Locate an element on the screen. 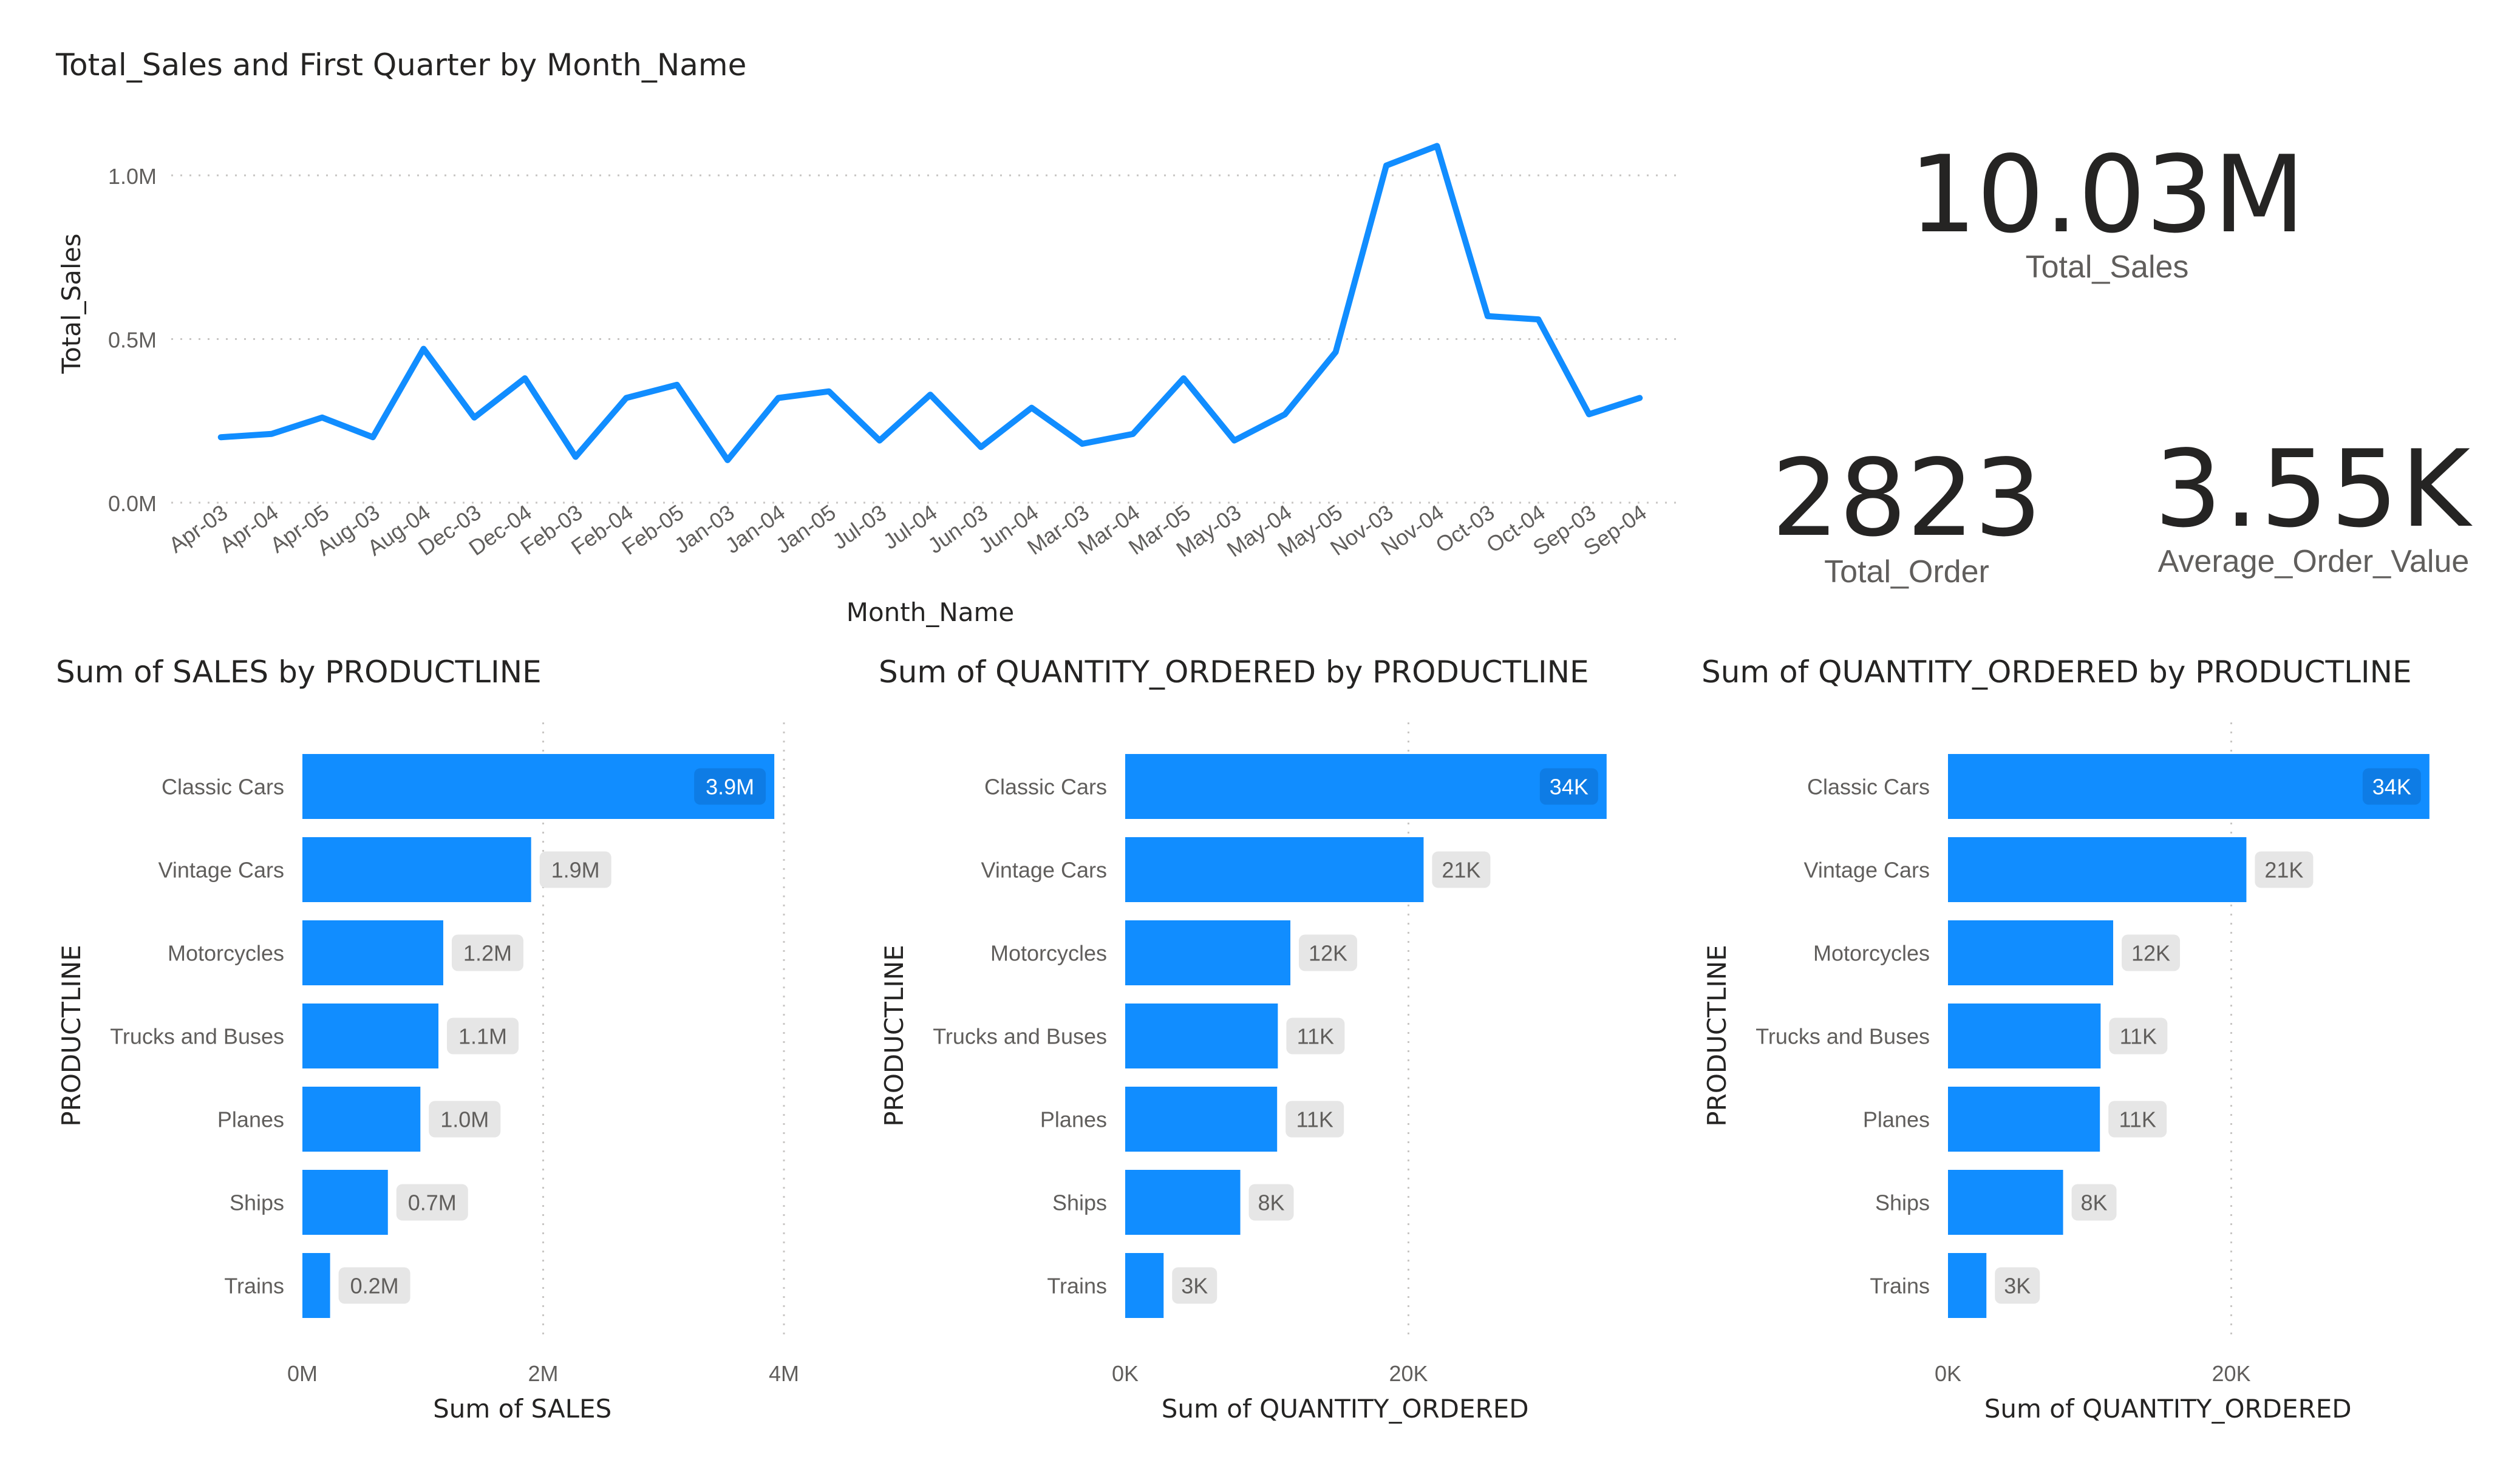  kpi-total-sales-card: 10.03M Total_Sales is located at coordinates (2107, 212).